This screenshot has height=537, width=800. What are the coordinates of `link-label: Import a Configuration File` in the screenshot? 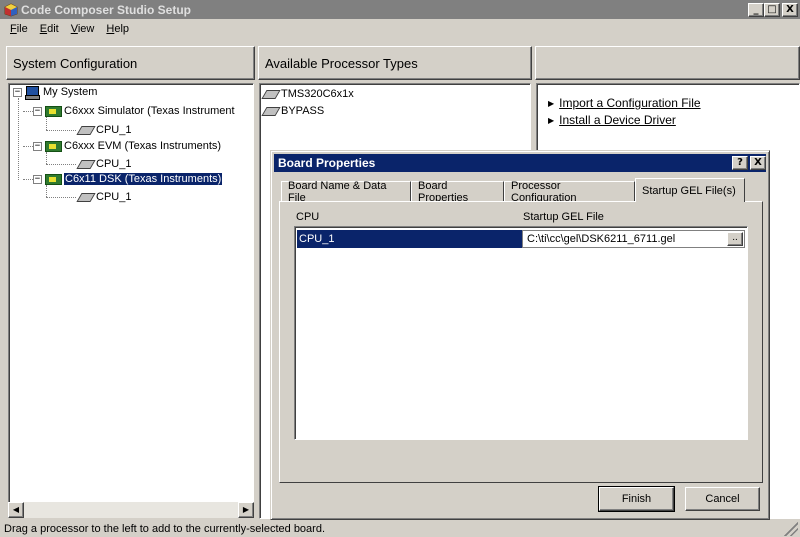 It's located at (629, 103).